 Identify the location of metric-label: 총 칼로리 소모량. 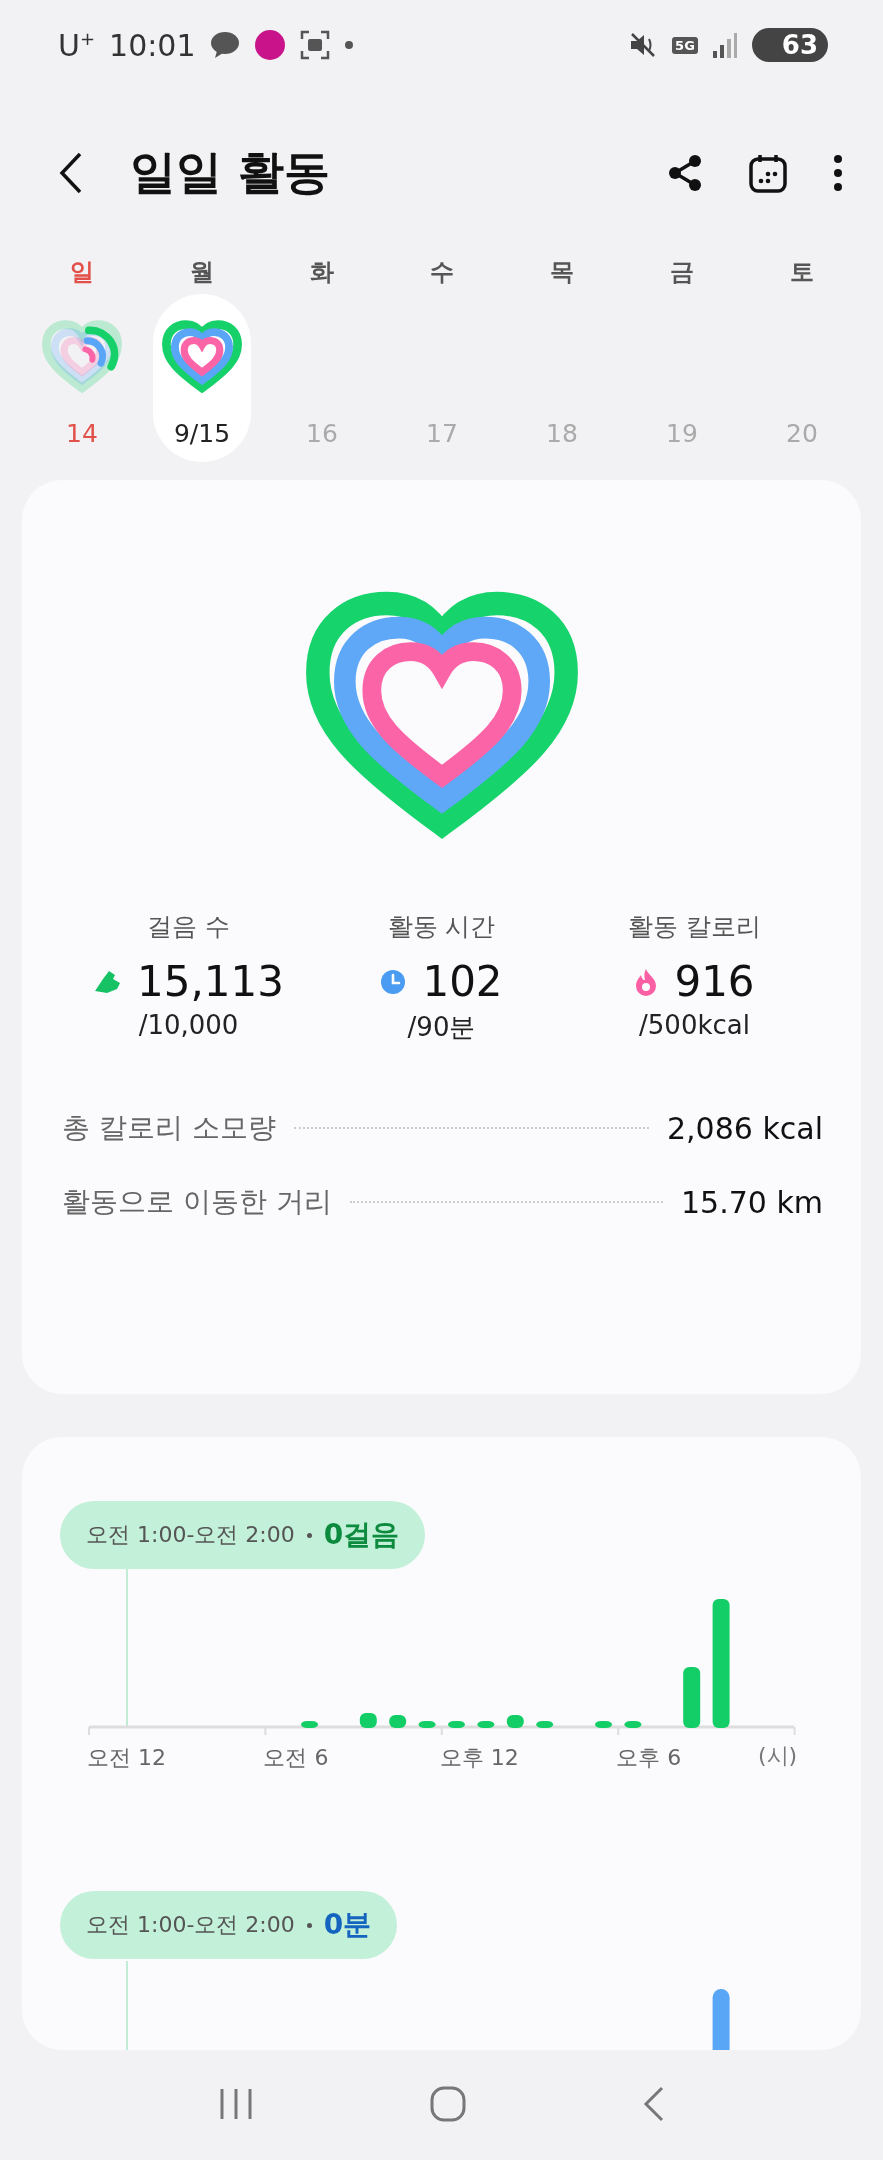
(169, 1128).